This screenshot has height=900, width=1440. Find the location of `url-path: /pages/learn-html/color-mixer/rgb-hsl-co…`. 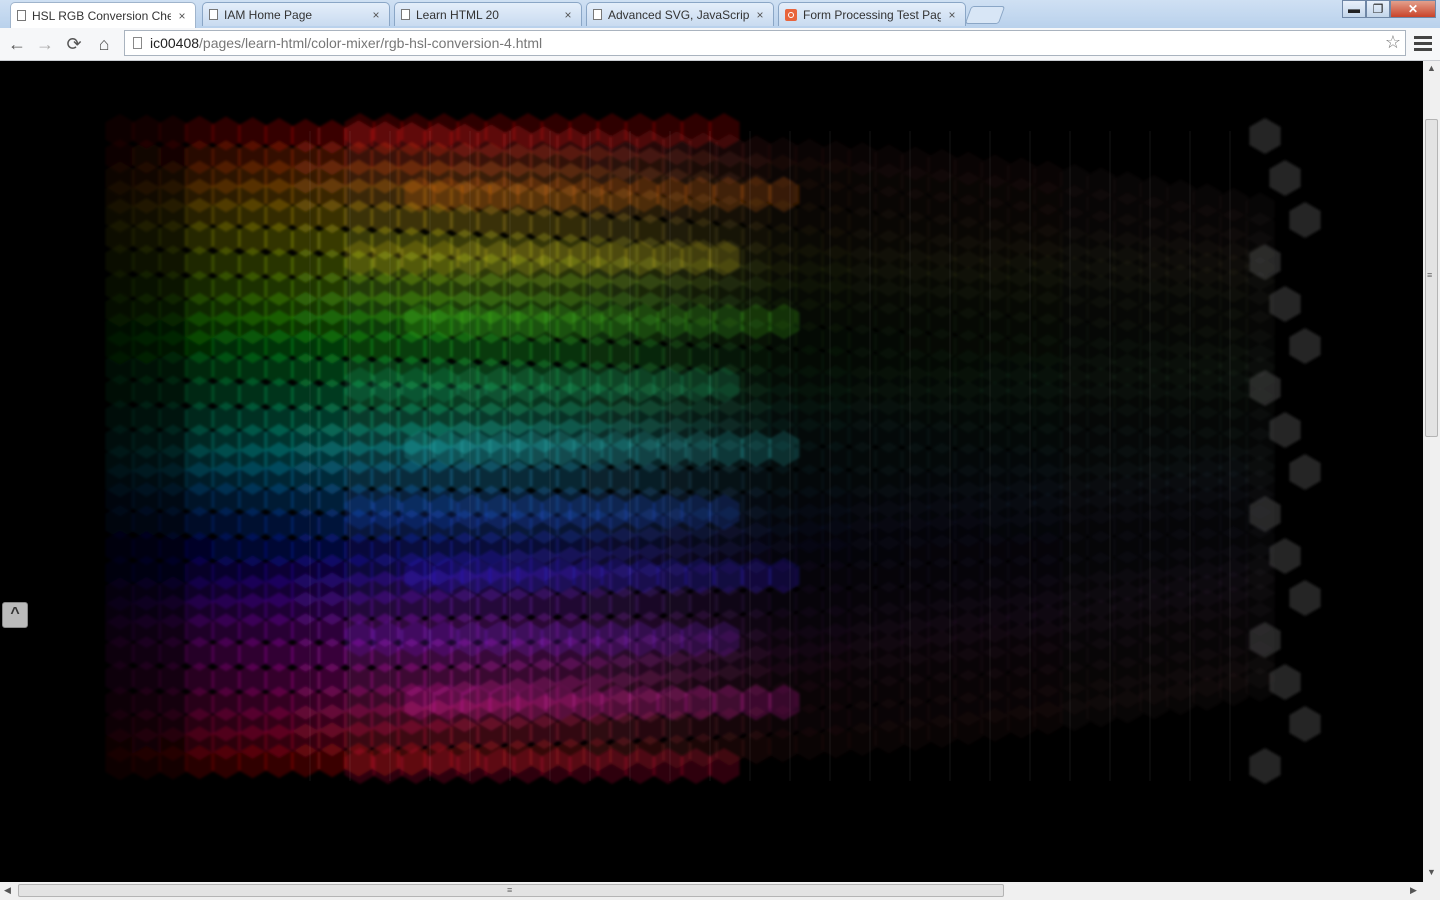

url-path: /pages/learn-html/color-mixer/rgb-hsl-co… is located at coordinates (371, 43).